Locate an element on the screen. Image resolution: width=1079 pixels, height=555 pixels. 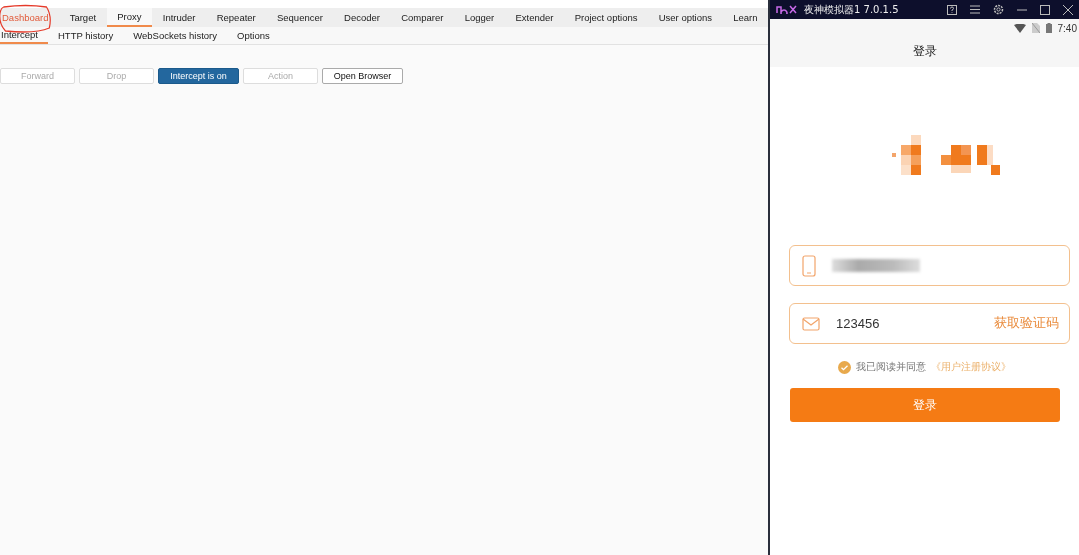
tab: Decoder is located at coordinates (362, 17).